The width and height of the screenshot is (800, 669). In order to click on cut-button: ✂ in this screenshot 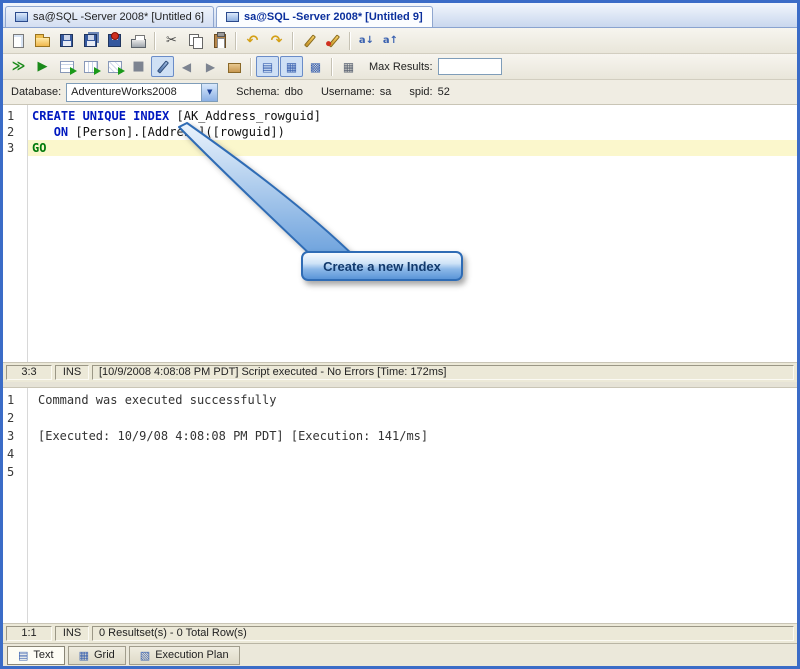, I will do `click(171, 40)`.